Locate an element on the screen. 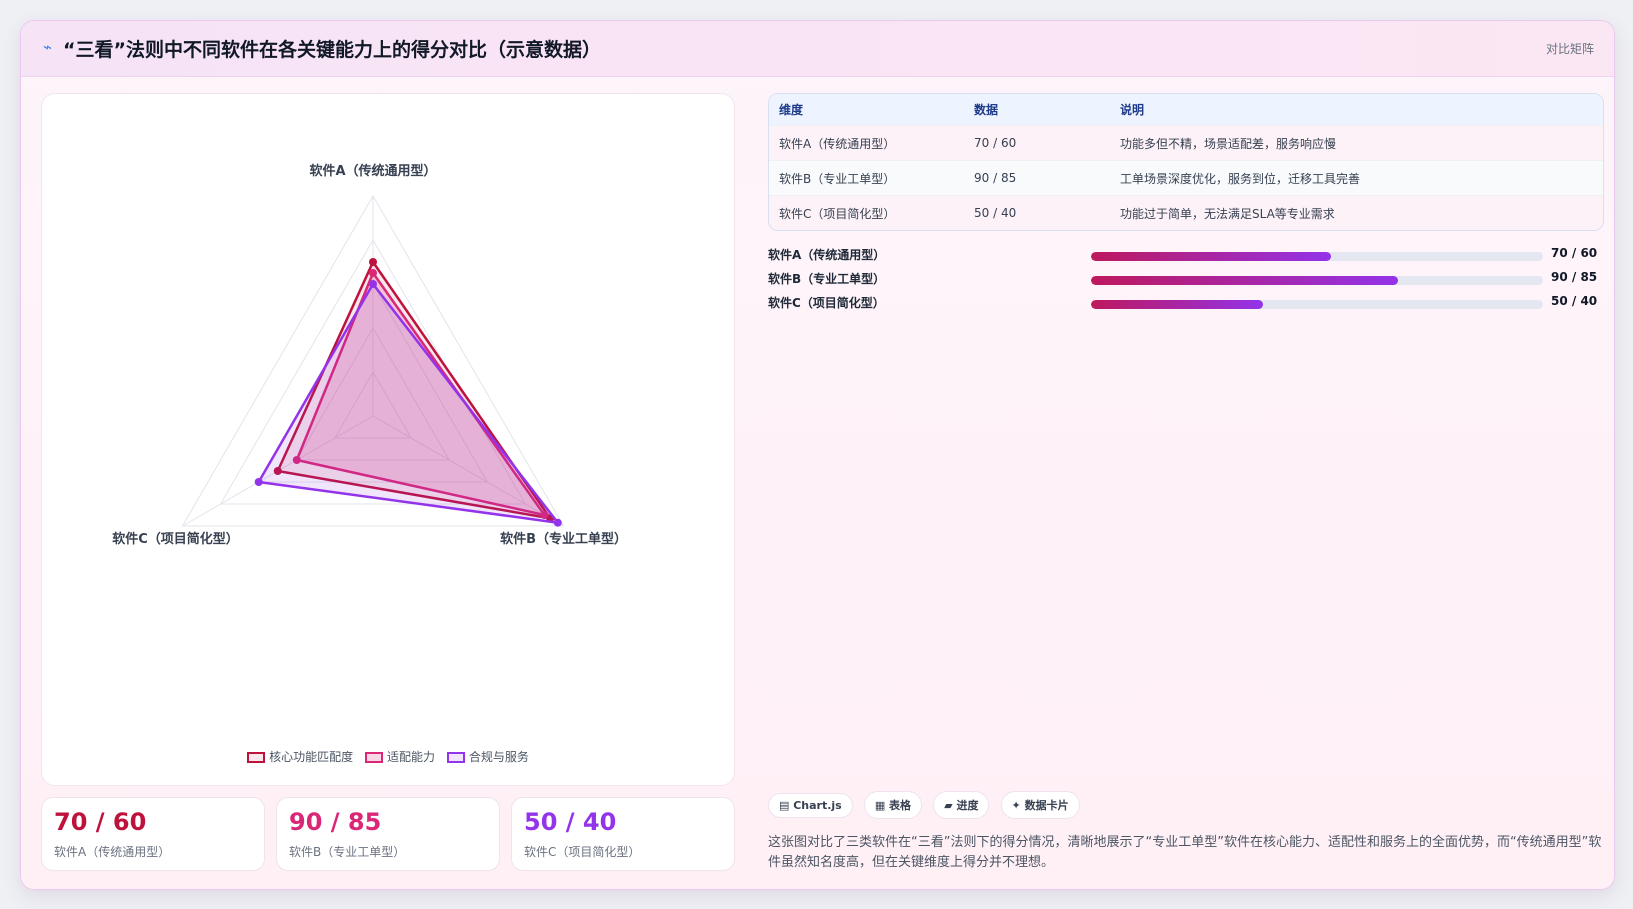 The image size is (1633, 909). chip-progress: ▰ 进度 is located at coordinates (961, 805).